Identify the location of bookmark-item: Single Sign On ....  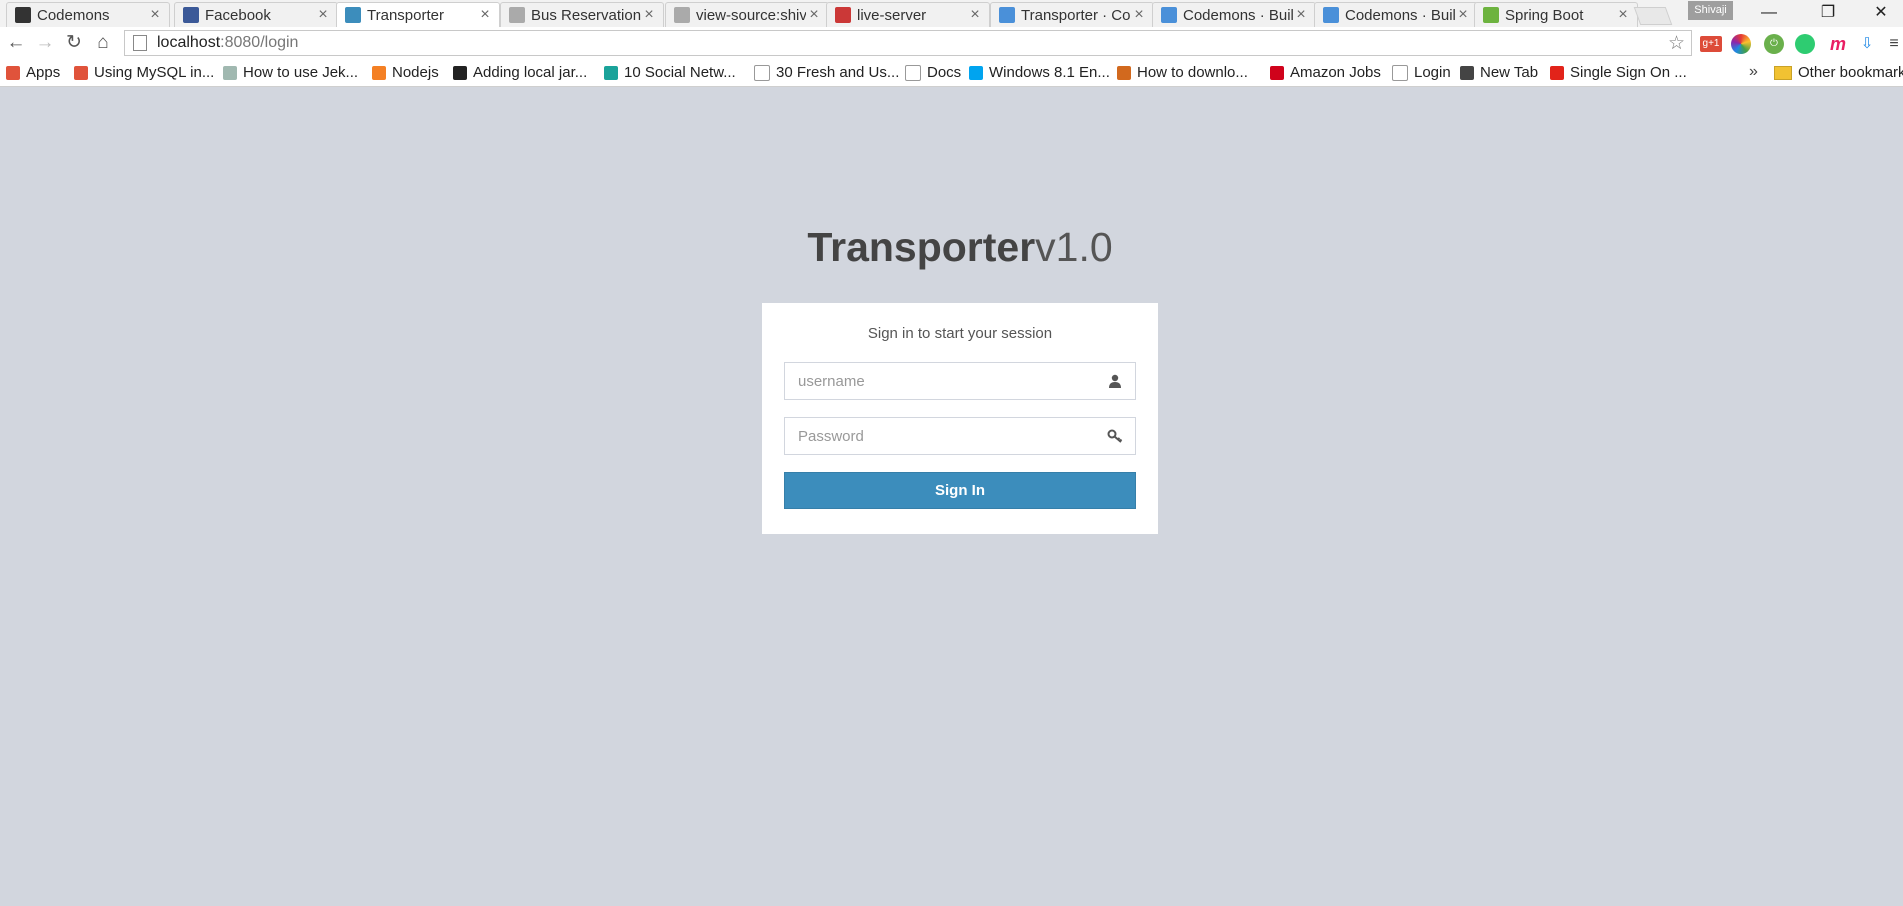
(1618, 72).